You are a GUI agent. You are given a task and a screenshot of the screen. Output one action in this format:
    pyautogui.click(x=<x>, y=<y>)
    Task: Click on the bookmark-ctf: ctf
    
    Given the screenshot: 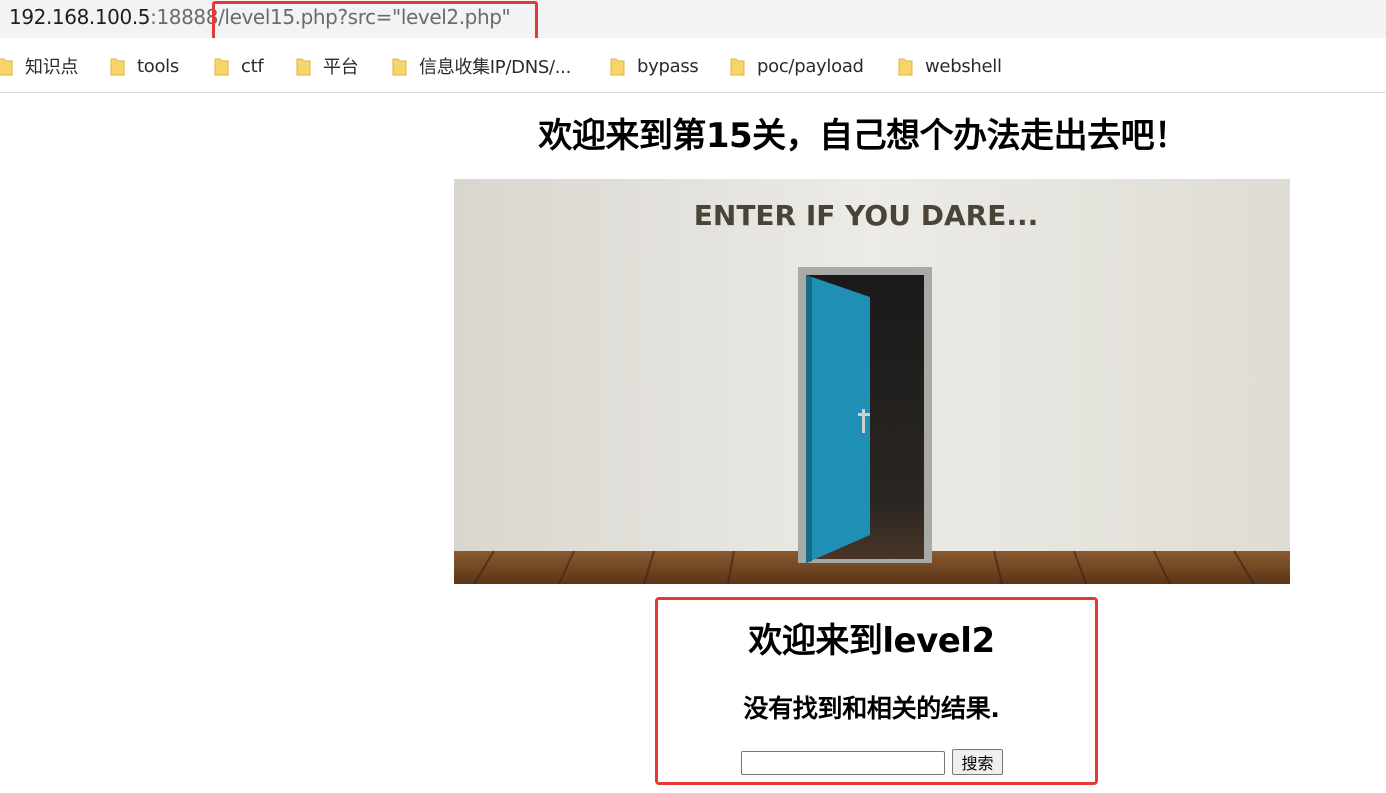 What is the action you would take?
    pyautogui.click(x=239, y=66)
    